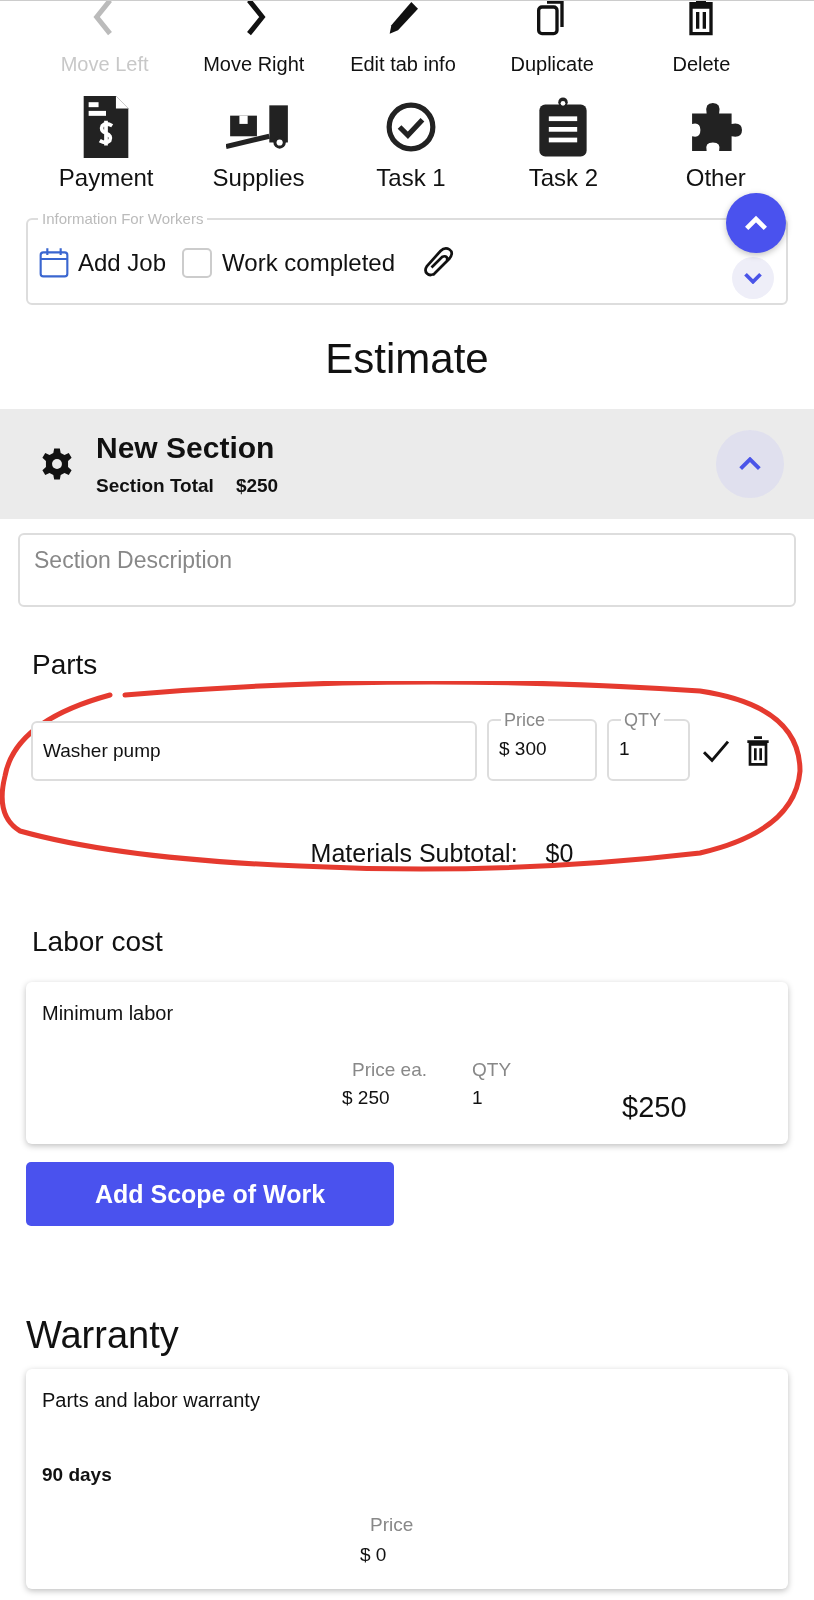 The image size is (814, 1600). What do you see at coordinates (155, 486) in the screenshot?
I see `section-total-label: Section Total` at bounding box center [155, 486].